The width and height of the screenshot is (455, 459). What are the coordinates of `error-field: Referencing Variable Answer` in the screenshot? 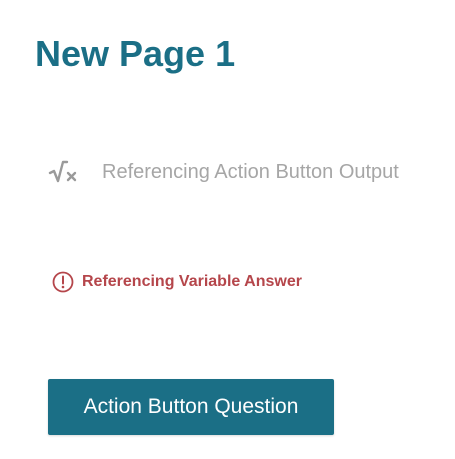 It's located at (176, 282).